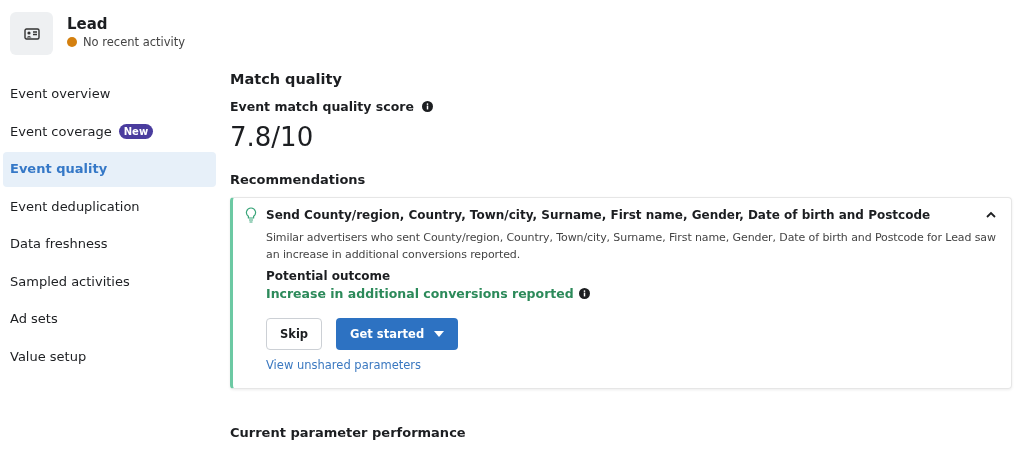  Describe the element at coordinates (134, 42) in the screenshot. I see `status-text: No recent activity` at that location.